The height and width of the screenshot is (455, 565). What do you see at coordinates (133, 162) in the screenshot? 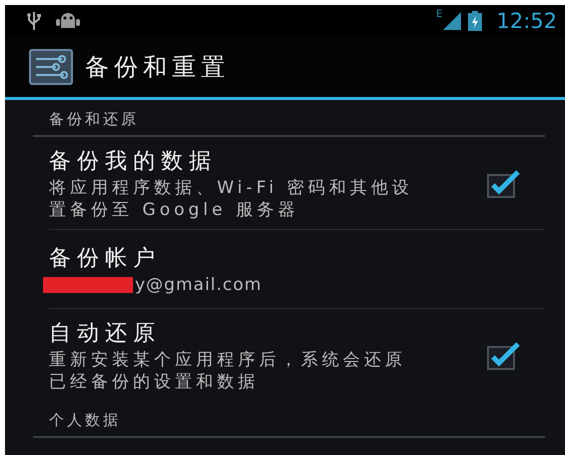
I see `item-title: 备份我的数据` at bounding box center [133, 162].